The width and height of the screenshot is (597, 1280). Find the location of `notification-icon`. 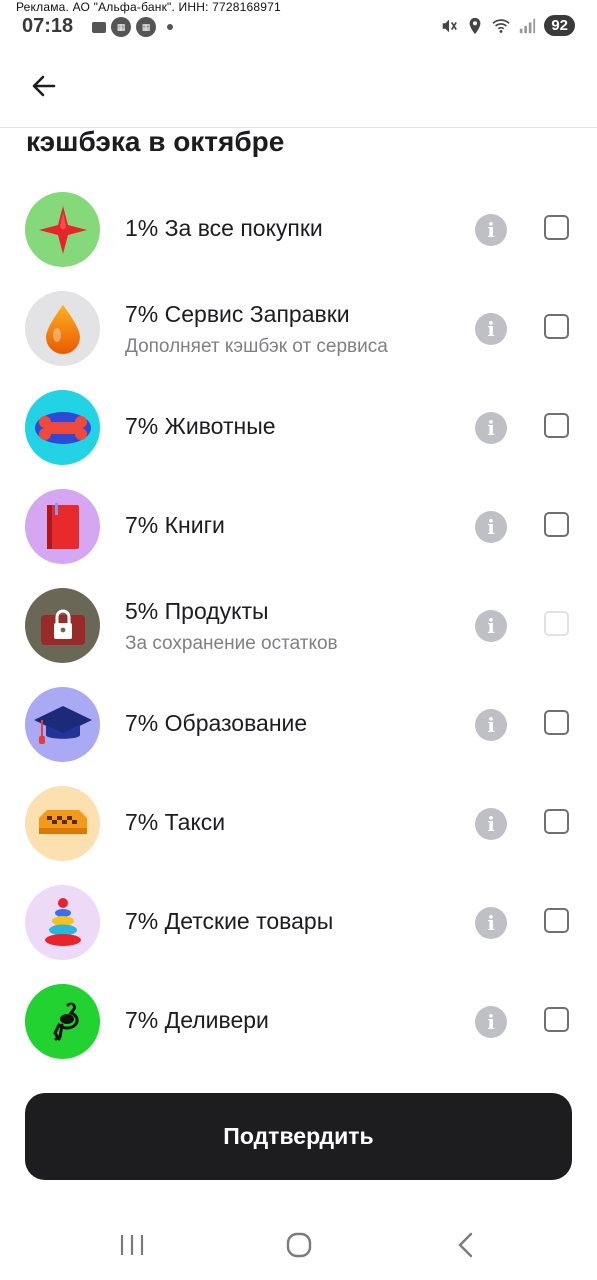

notification-icon is located at coordinates (99, 27).